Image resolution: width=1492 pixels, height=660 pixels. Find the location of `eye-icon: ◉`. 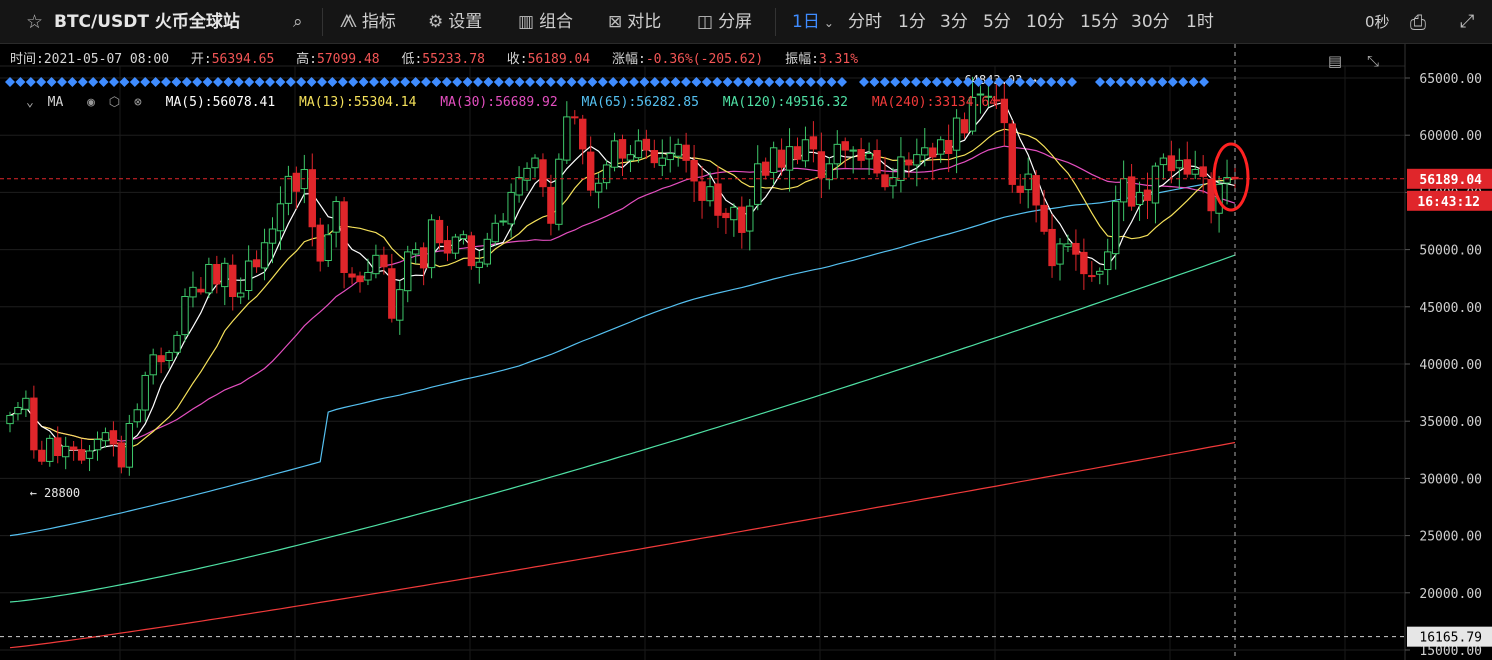

eye-icon: ◉ is located at coordinates (91, 102).